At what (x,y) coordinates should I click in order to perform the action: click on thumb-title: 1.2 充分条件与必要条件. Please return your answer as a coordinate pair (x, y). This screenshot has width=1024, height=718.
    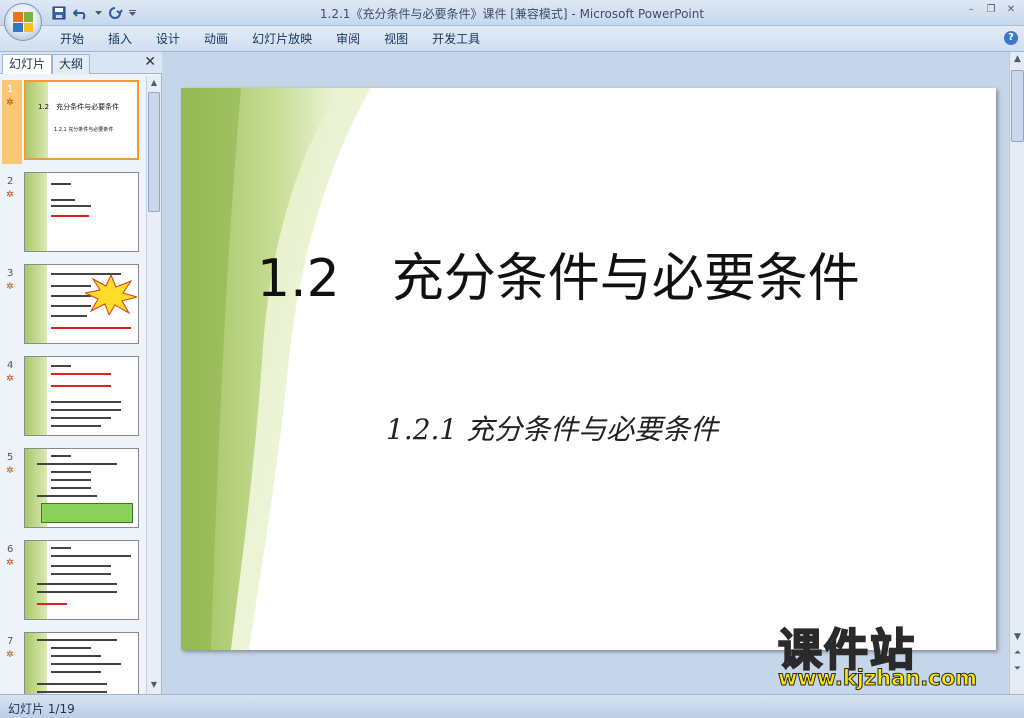
    Looking at the image, I should click on (79, 107).